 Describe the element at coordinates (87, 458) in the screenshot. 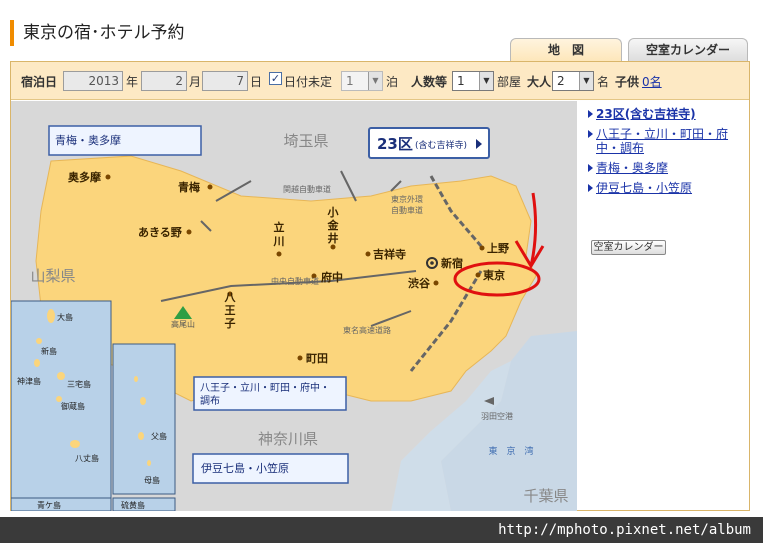

I see `island-hachijo: 八丈島` at that location.